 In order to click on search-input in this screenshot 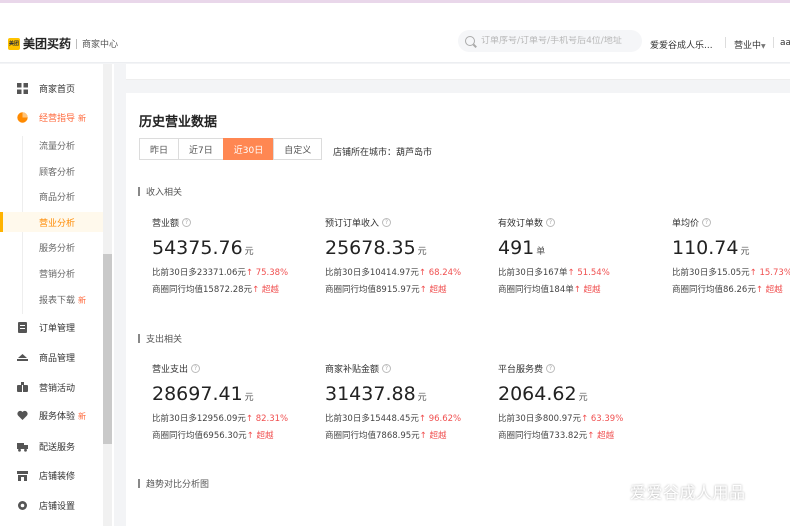, I will do `click(561, 41)`.